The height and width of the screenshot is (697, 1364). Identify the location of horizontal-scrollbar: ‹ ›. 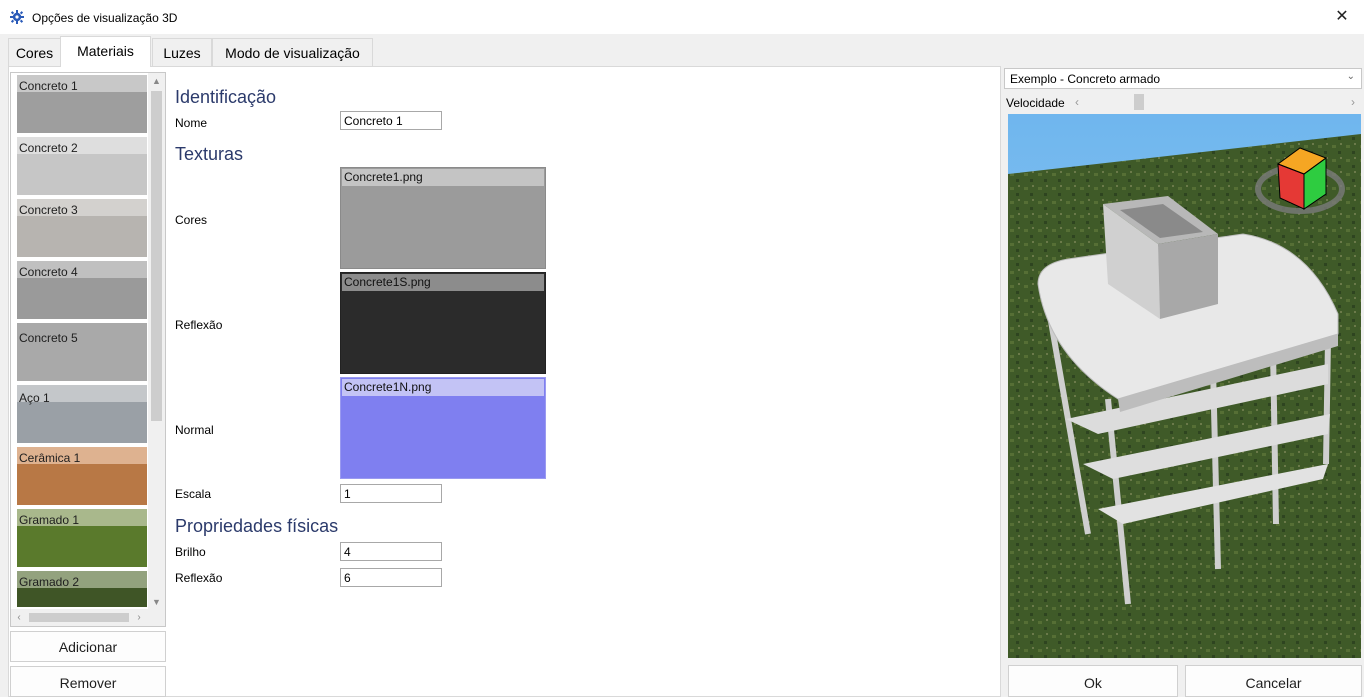
(88, 617).